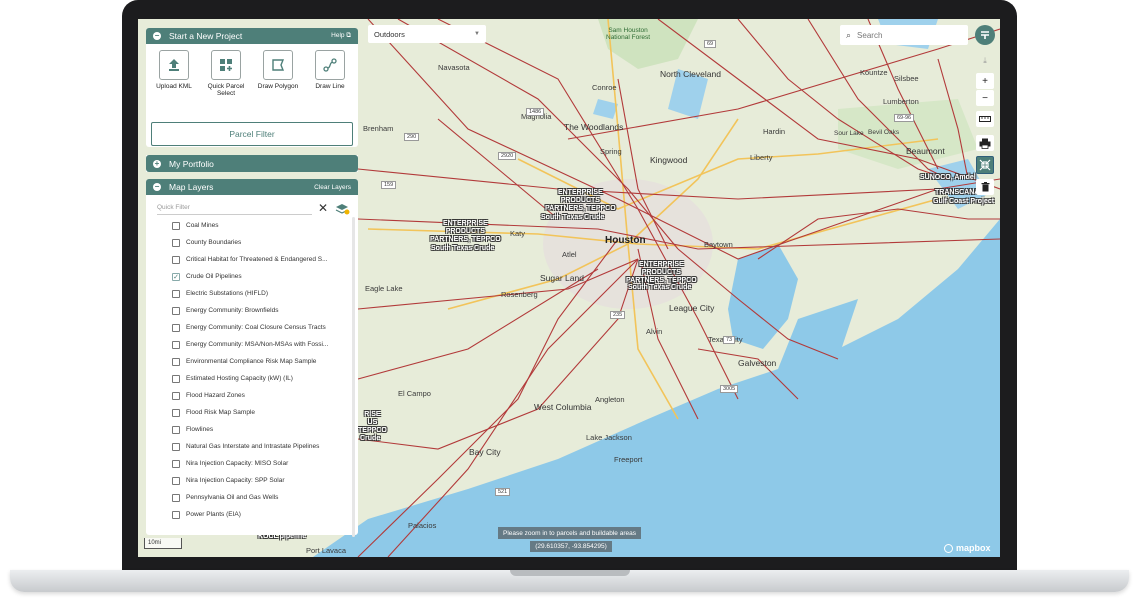 This screenshot has width=1139, height=602. I want to click on portfolio-title: My Portfolio, so click(191, 163).